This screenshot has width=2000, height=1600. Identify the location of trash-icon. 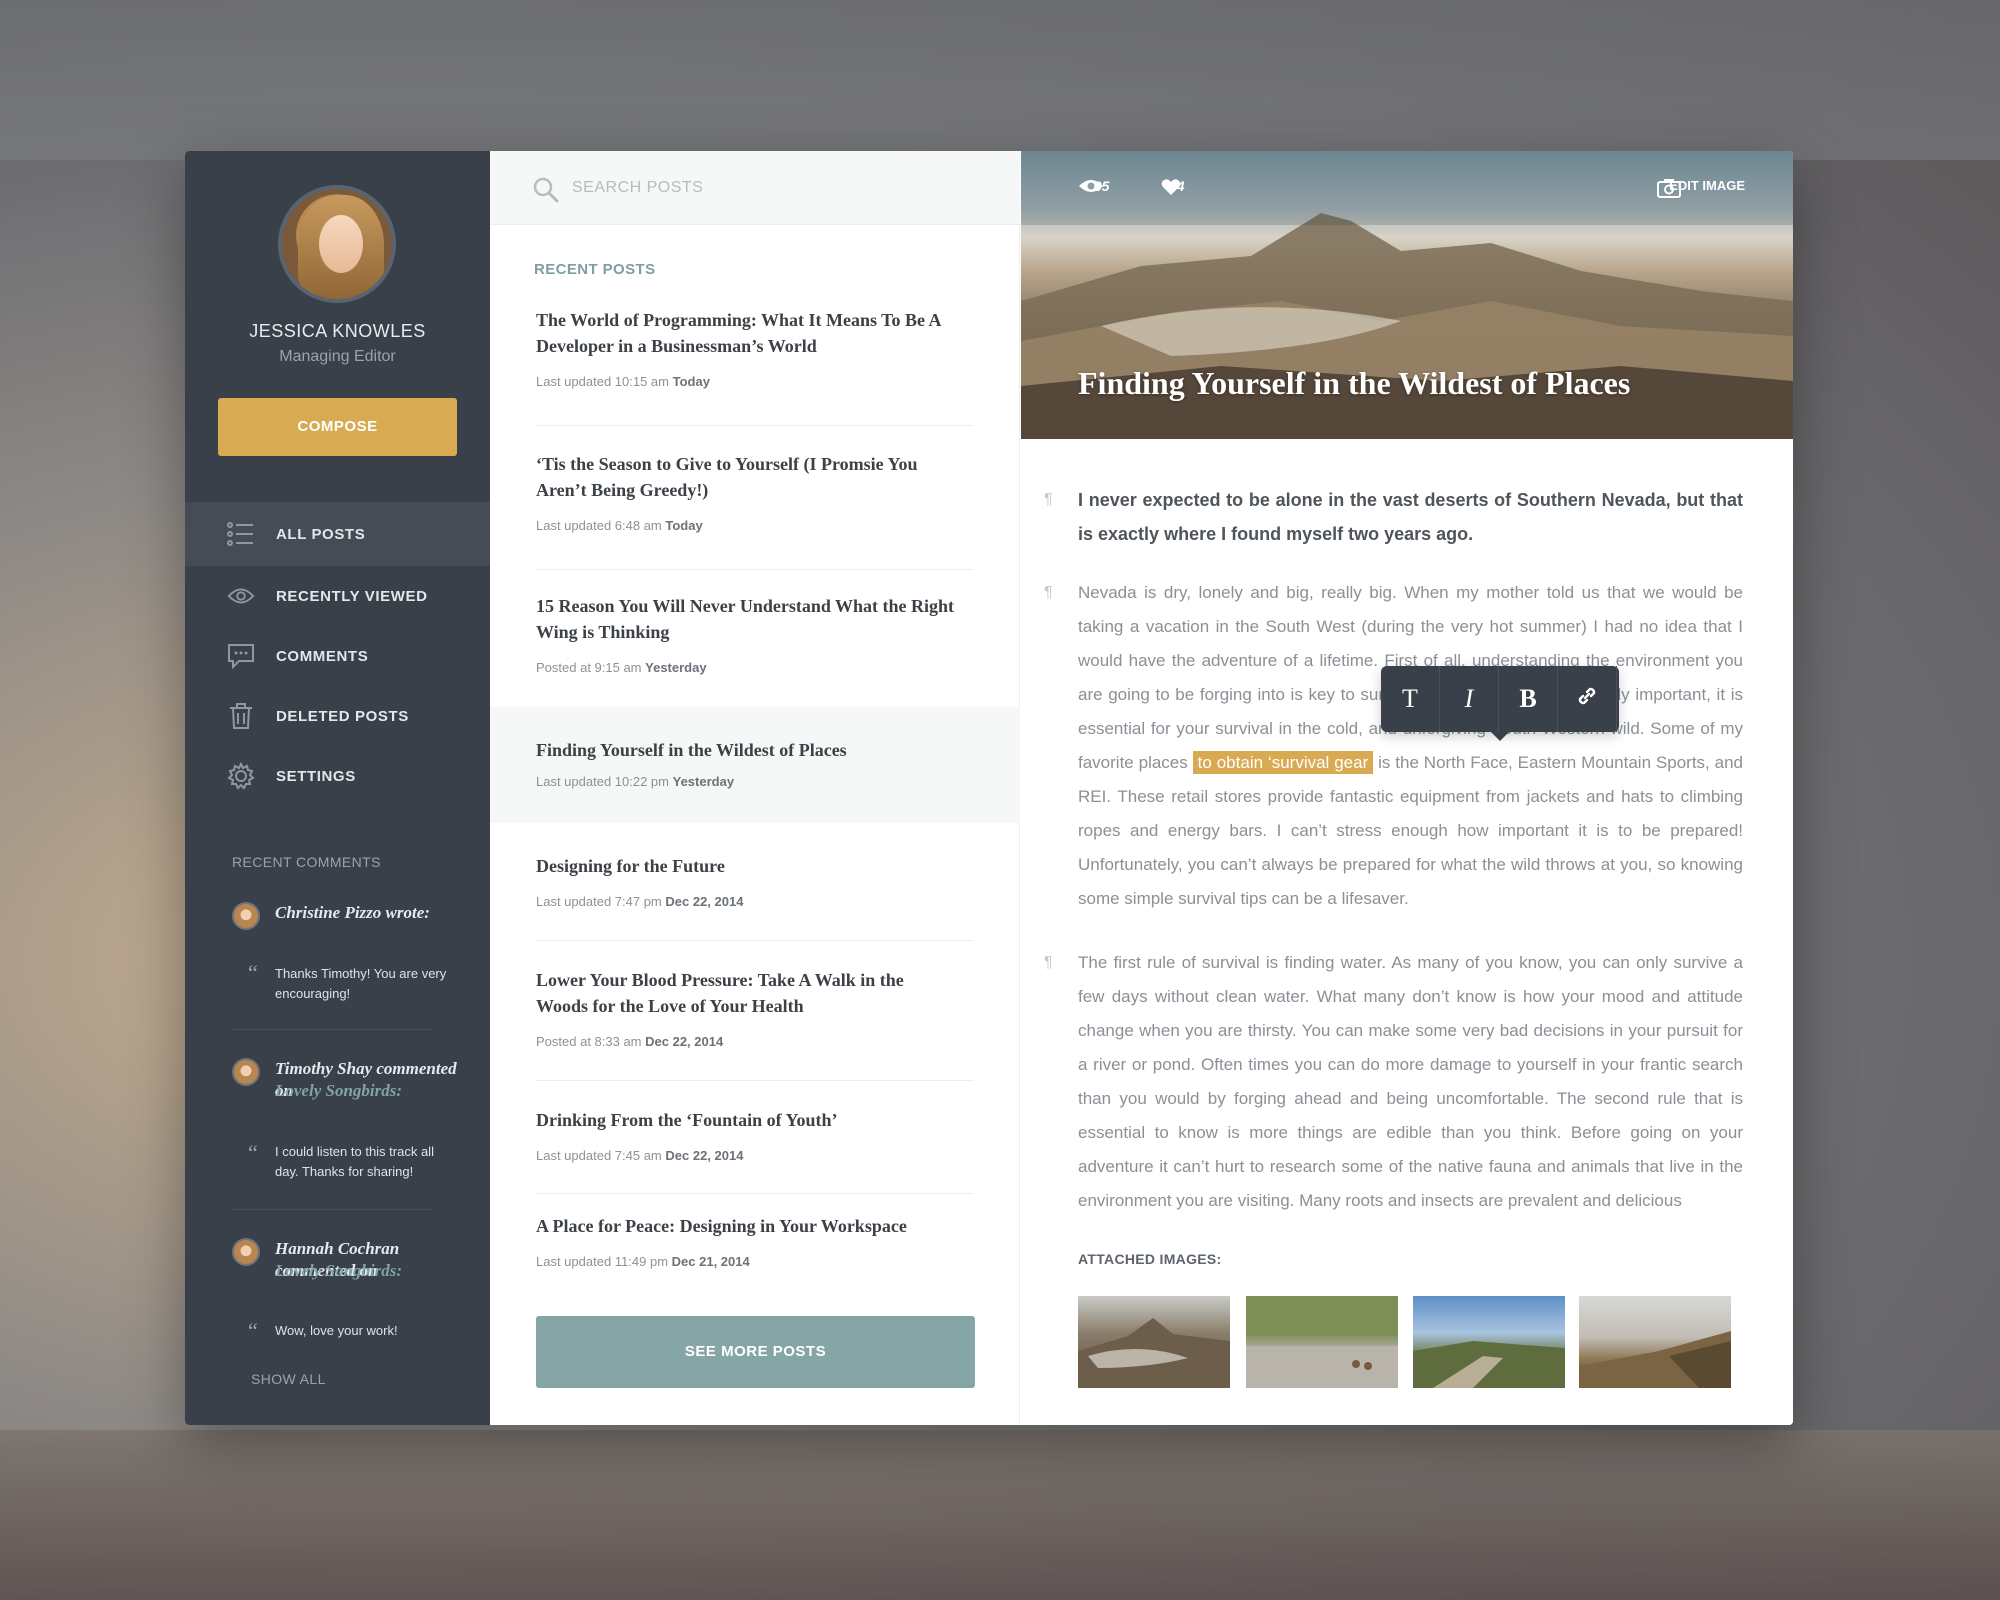
(241, 716).